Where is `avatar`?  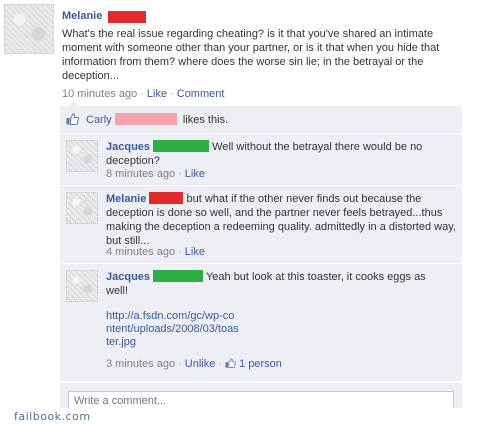
avatar is located at coordinates (29, 29).